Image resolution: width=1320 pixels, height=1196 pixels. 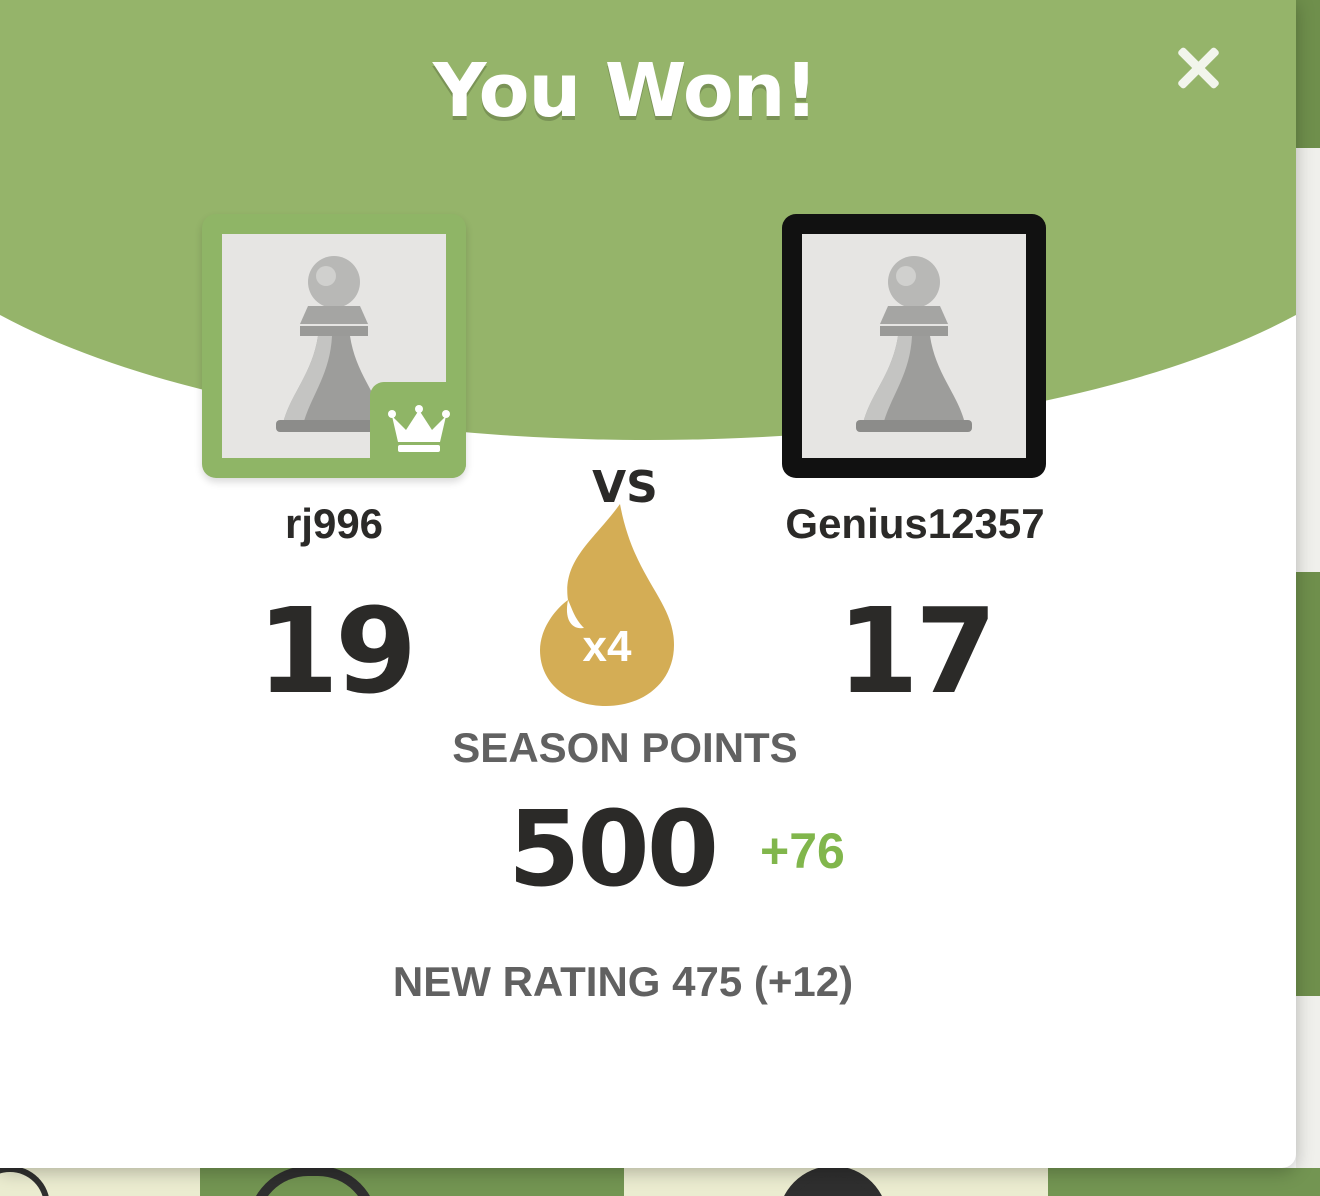 What do you see at coordinates (613, 849) in the screenshot?
I see `season-points-value: 500` at bounding box center [613, 849].